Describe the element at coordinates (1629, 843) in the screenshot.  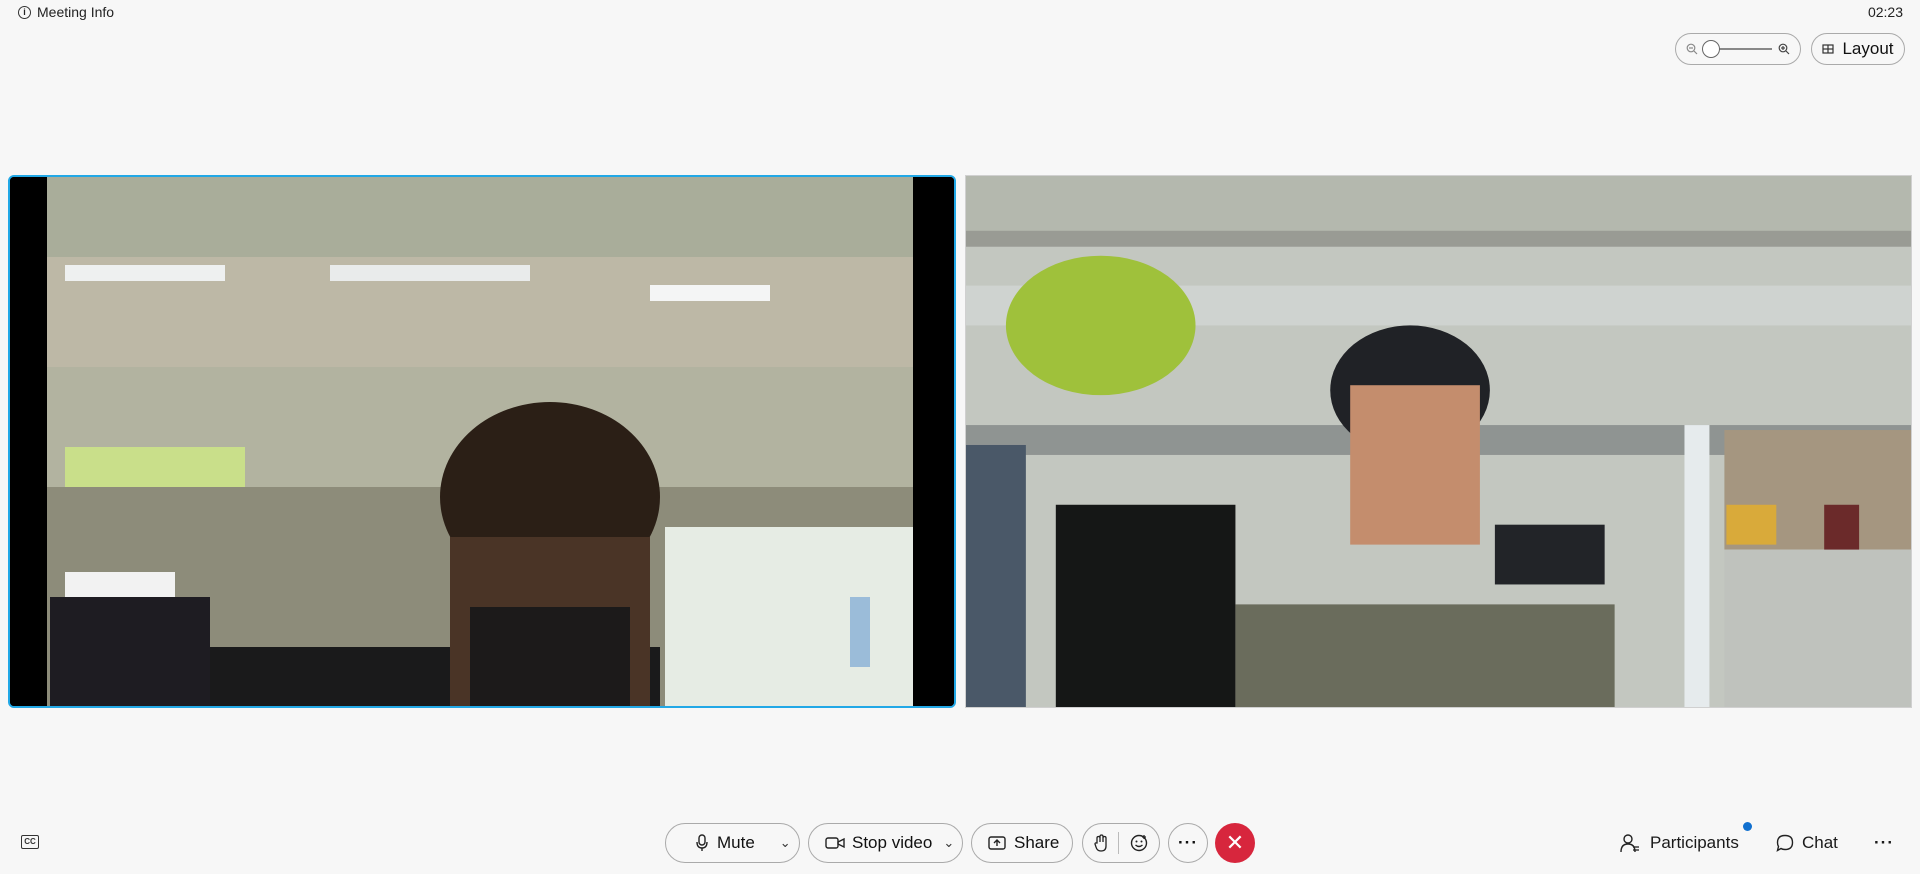
I see `participants-icon` at that location.